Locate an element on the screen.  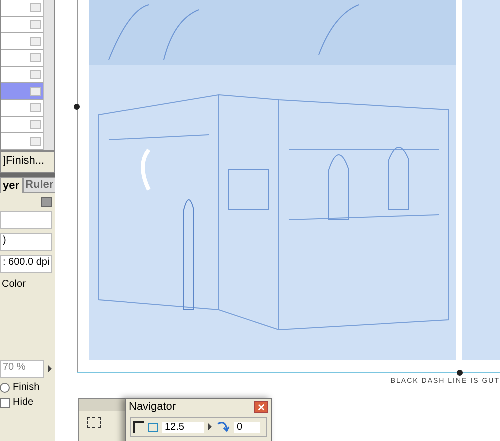
panel-tab: yer is located at coordinates (11, 185).